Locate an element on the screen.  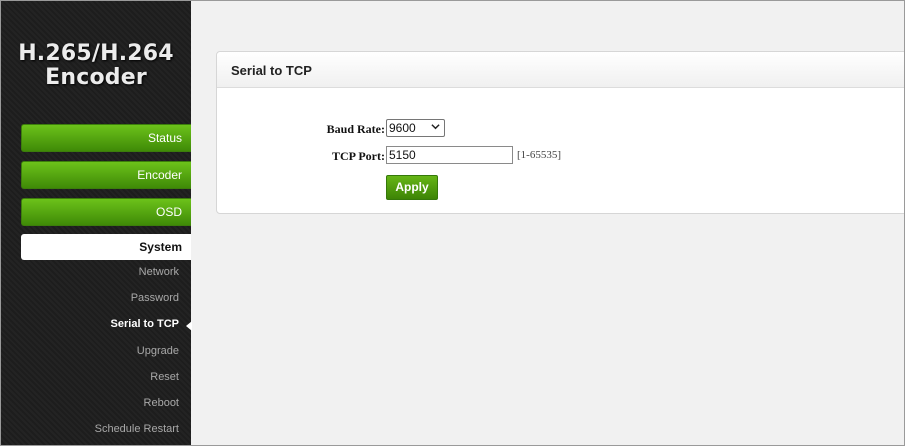
sidebar-item-schedule-restart: Schedule Restart is located at coordinates (137, 429).